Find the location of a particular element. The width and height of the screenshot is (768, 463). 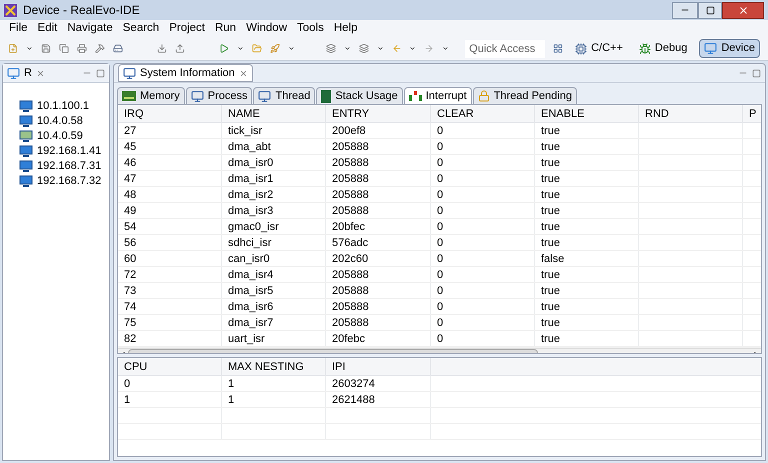

tab: Thread Pending is located at coordinates (524, 95).